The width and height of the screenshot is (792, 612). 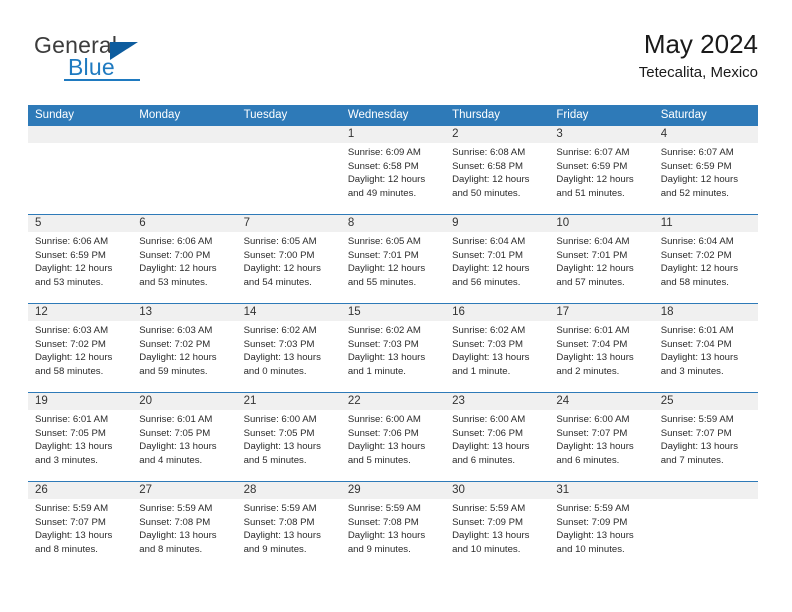 What do you see at coordinates (489, 330) in the screenshot?
I see `sunrise-time: Sunrise: 6:02 AM` at bounding box center [489, 330].